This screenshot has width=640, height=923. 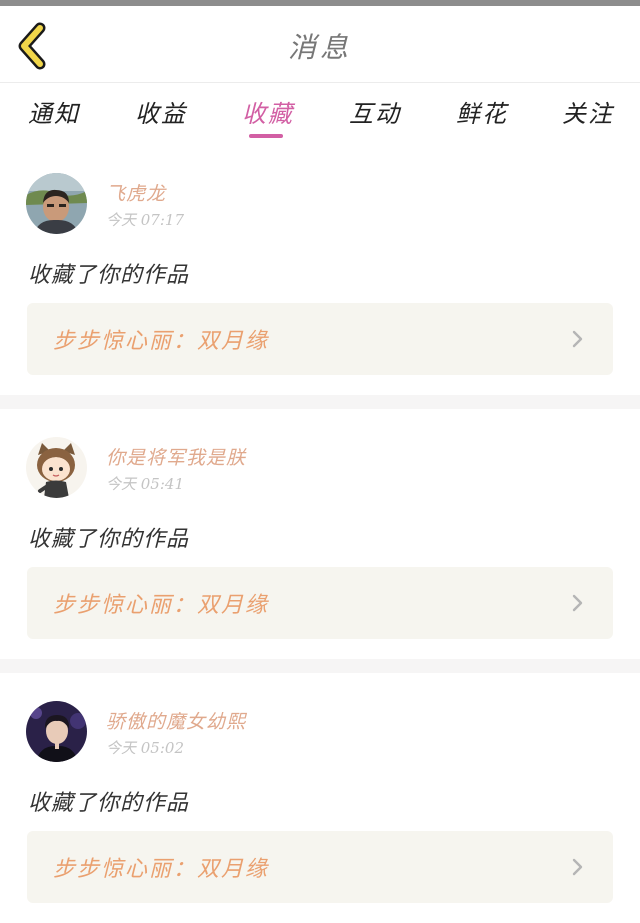 I want to click on message-time: 今天 07:17, so click(x=145, y=220).